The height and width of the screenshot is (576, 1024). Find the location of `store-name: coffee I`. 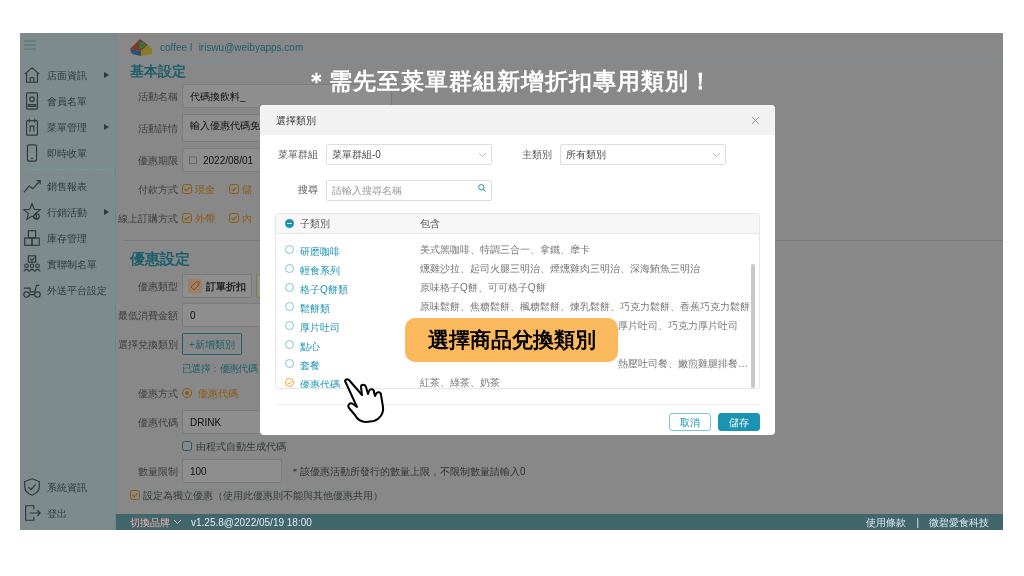

store-name: coffee I is located at coordinates (176, 47).